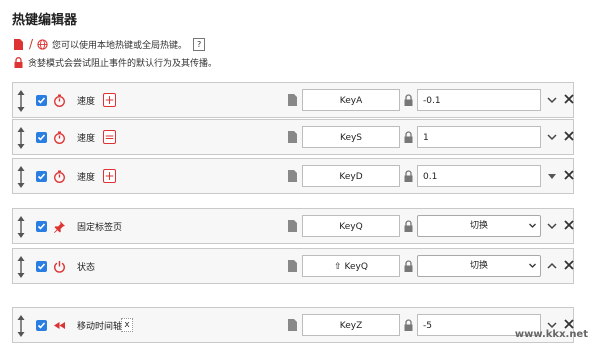  What do you see at coordinates (86, 268) in the screenshot?
I see `action-label: 状态` at bounding box center [86, 268].